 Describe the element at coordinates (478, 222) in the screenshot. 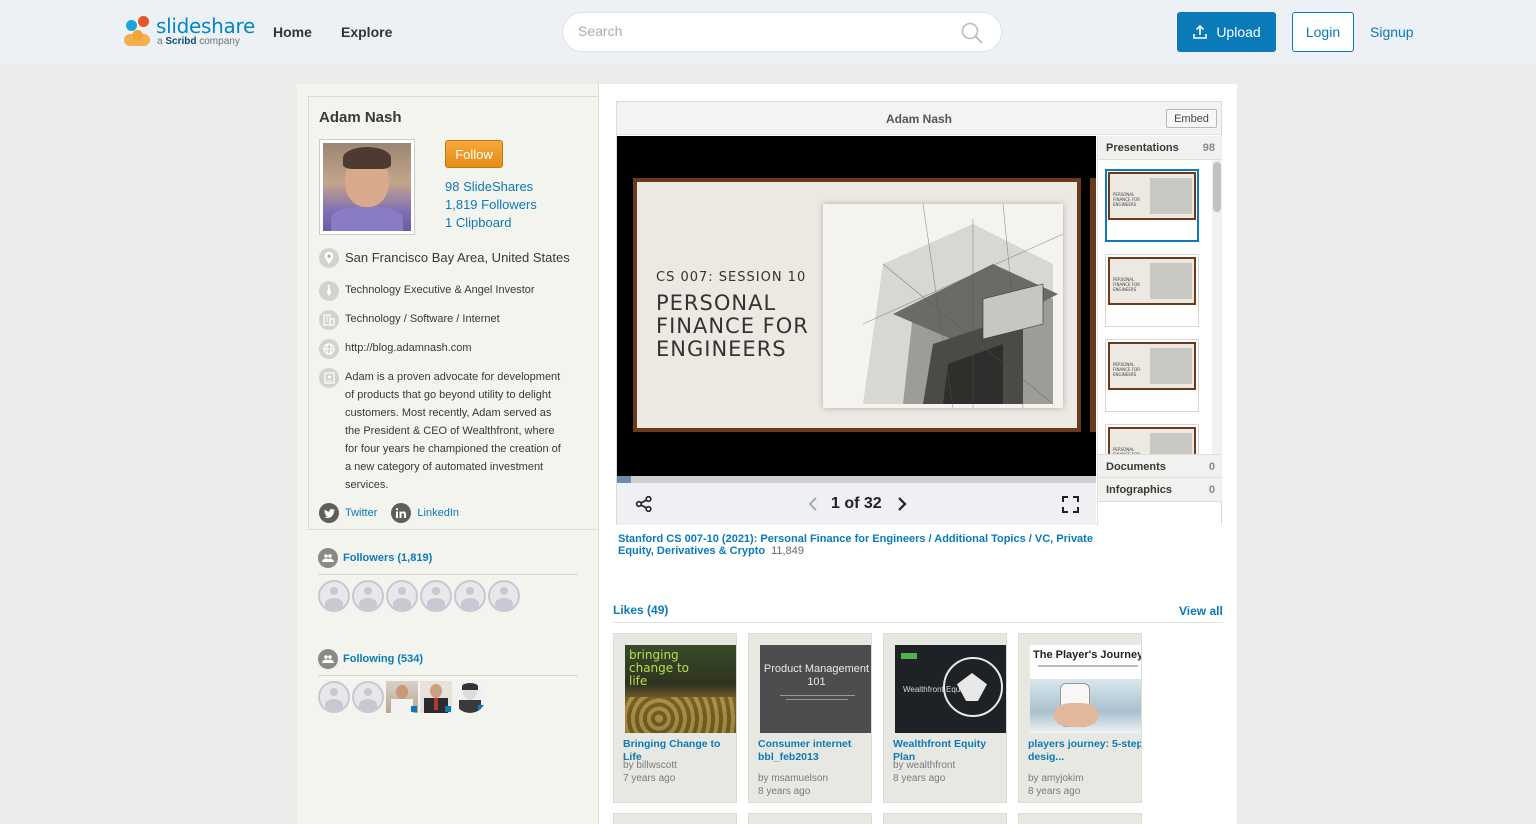

I see `clipboards-count-link: 1 Clipboard` at that location.